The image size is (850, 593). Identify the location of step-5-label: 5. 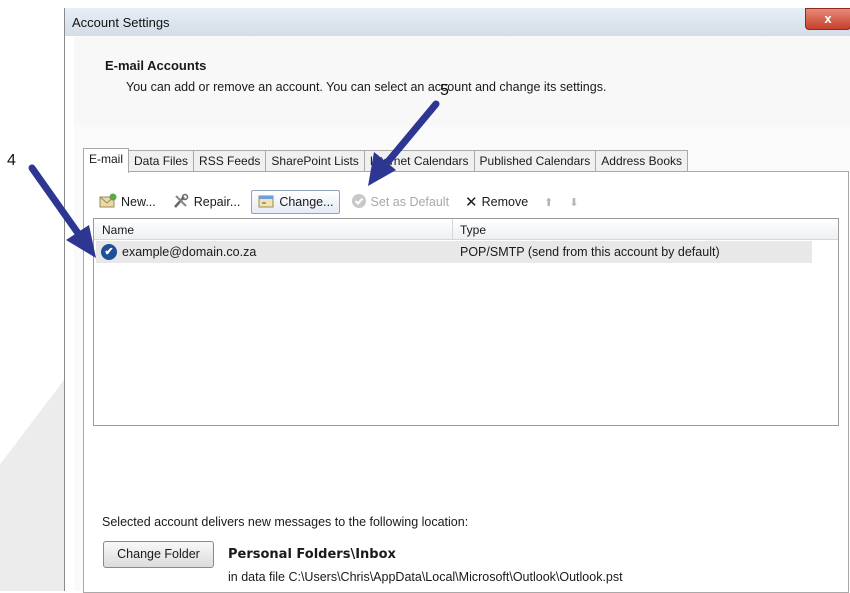
(444, 90).